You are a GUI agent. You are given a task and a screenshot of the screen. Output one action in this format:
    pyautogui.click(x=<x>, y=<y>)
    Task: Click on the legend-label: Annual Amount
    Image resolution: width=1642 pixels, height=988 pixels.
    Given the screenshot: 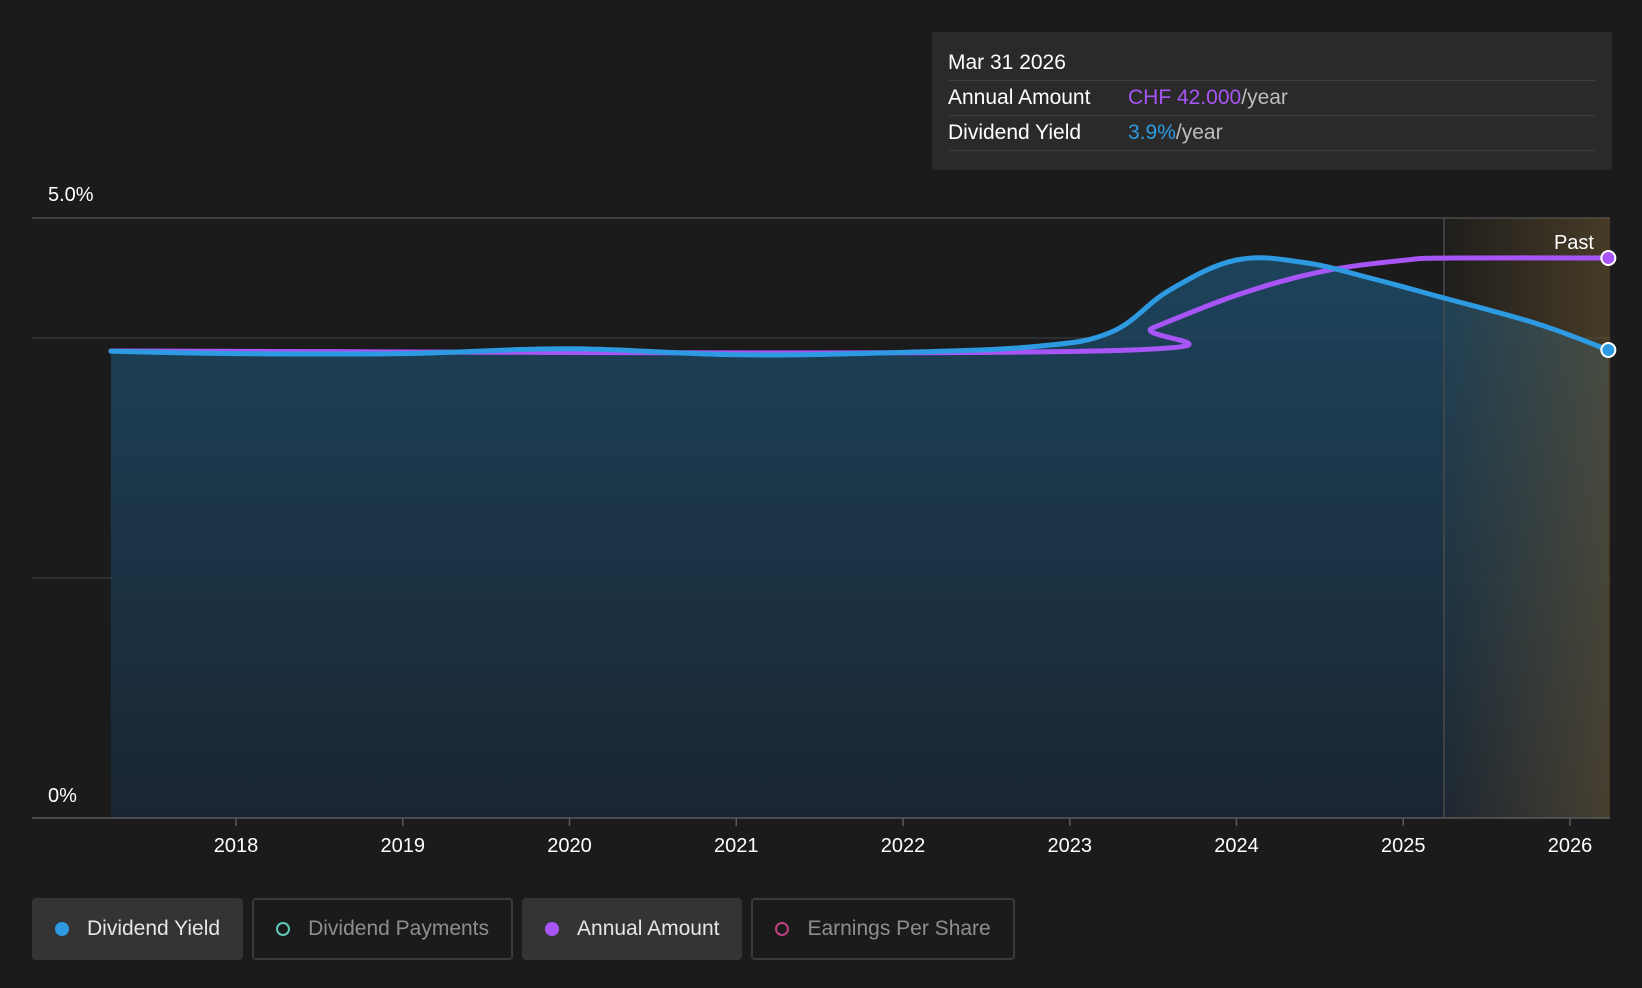 What is the action you would take?
    pyautogui.click(x=648, y=928)
    